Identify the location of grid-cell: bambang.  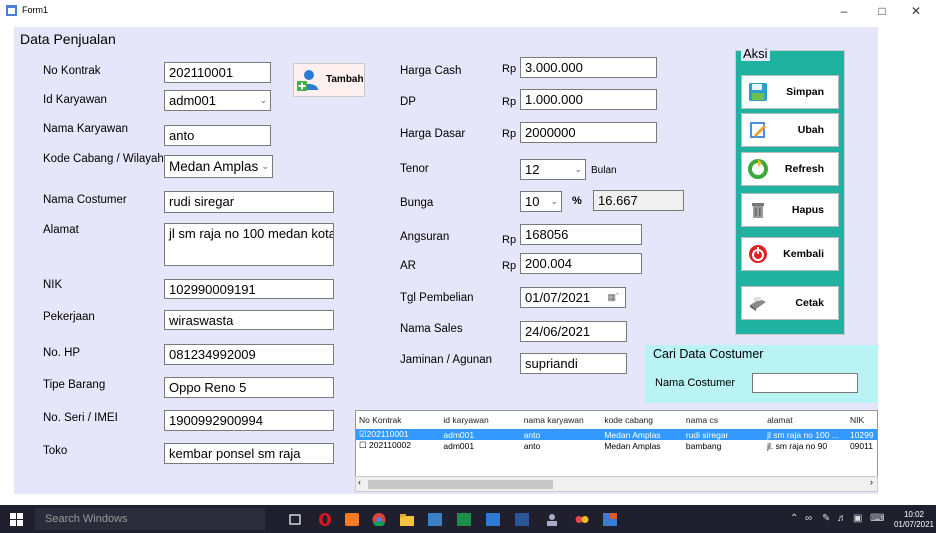
(723, 445).